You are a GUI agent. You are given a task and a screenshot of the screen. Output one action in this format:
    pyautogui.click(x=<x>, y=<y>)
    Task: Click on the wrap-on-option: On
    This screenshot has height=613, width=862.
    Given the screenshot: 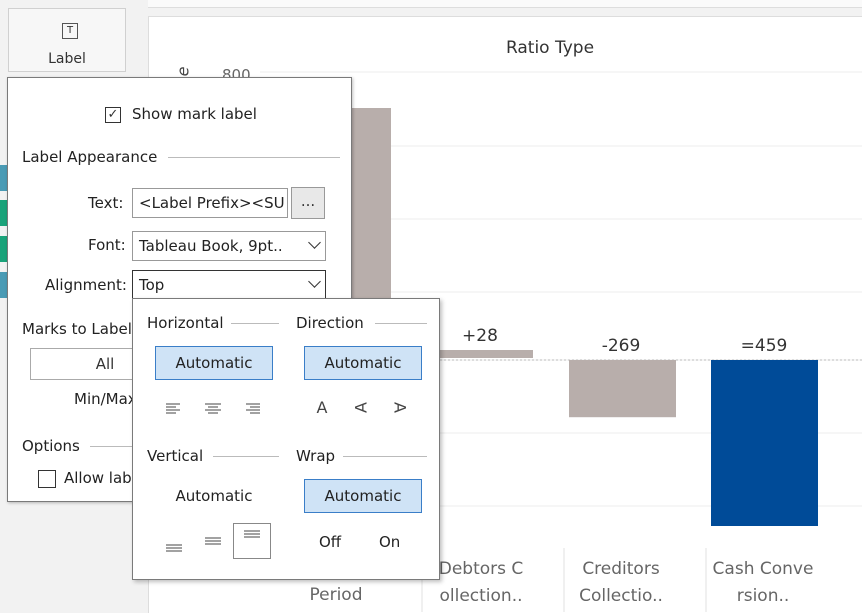 What is the action you would take?
    pyautogui.click(x=389, y=542)
    